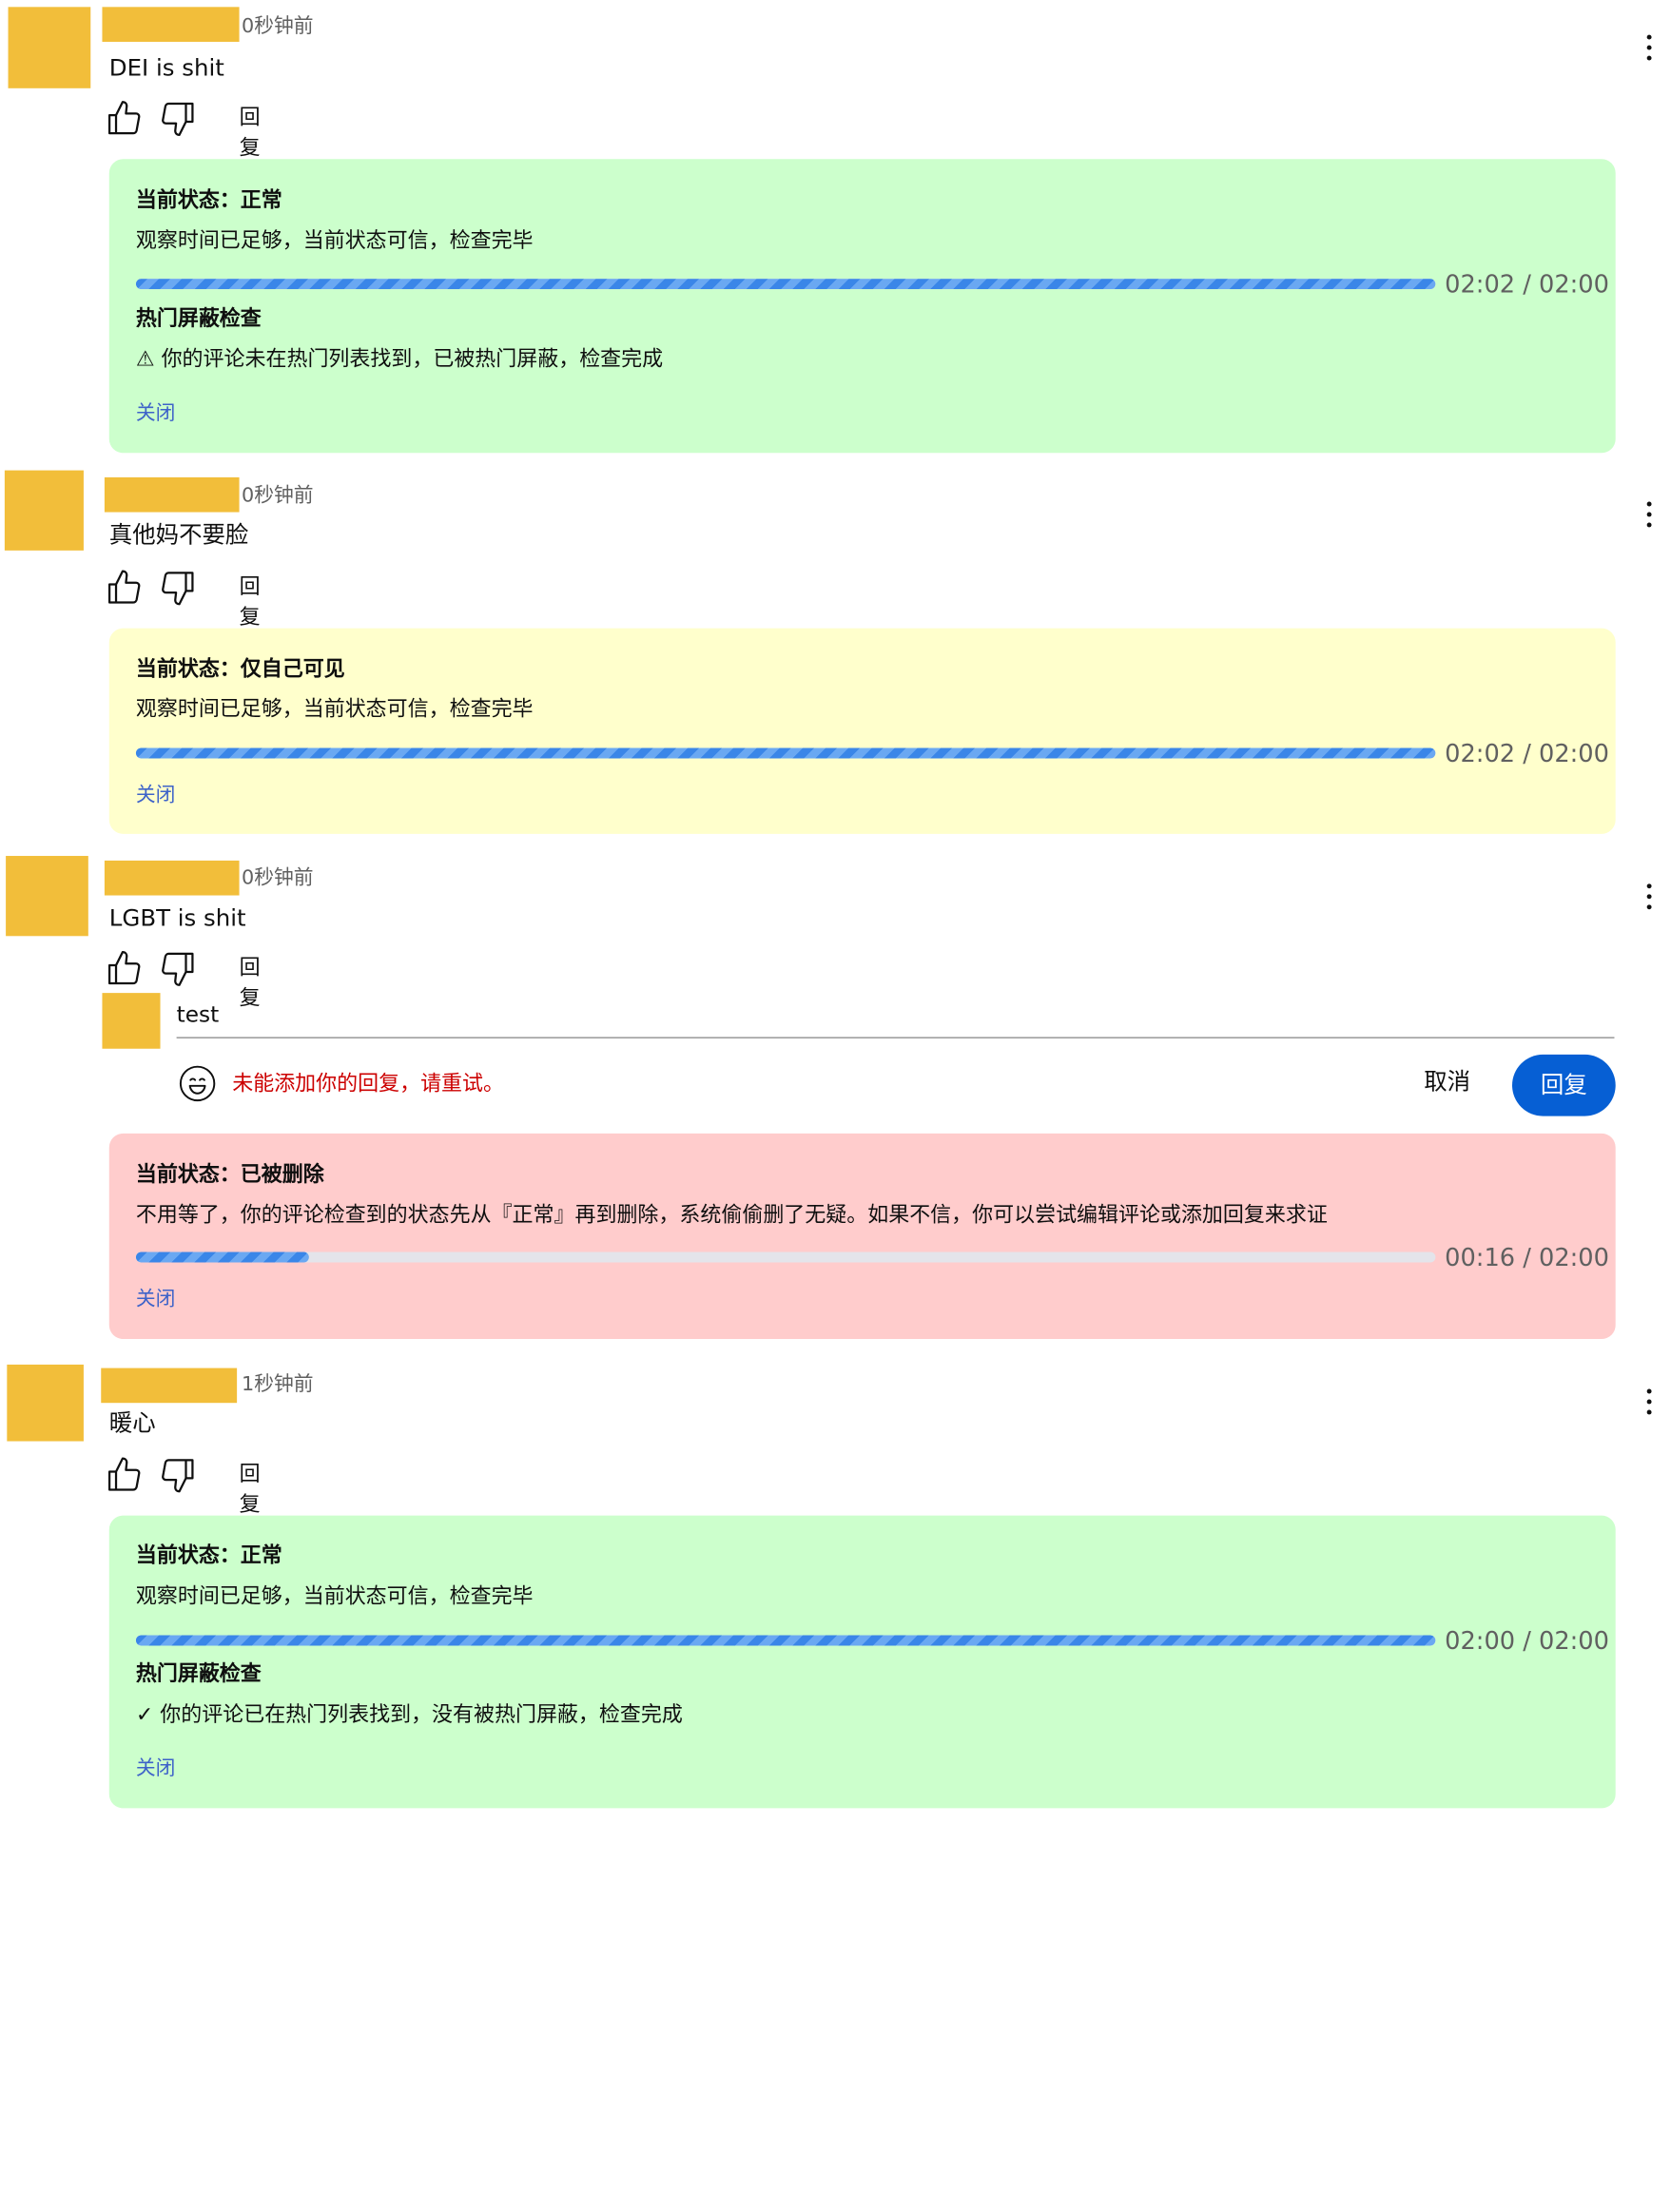 The width and height of the screenshot is (1671, 2212). What do you see at coordinates (1527, 1641) in the screenshot?
I see `progress-time: 02:00 / 02:00` at bounding box center [1527, 1641].